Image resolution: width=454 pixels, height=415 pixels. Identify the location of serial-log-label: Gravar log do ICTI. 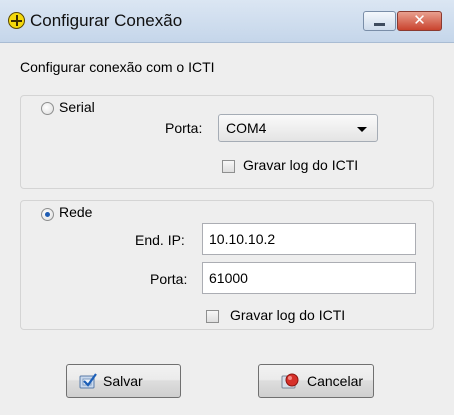
(301, 165).